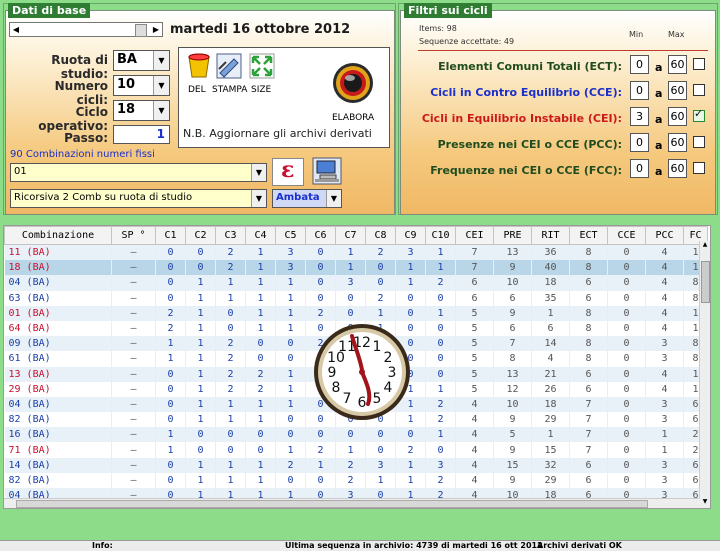 The image size is (720, 551). I want to click on delete-button: DEL, so click(199, 75).